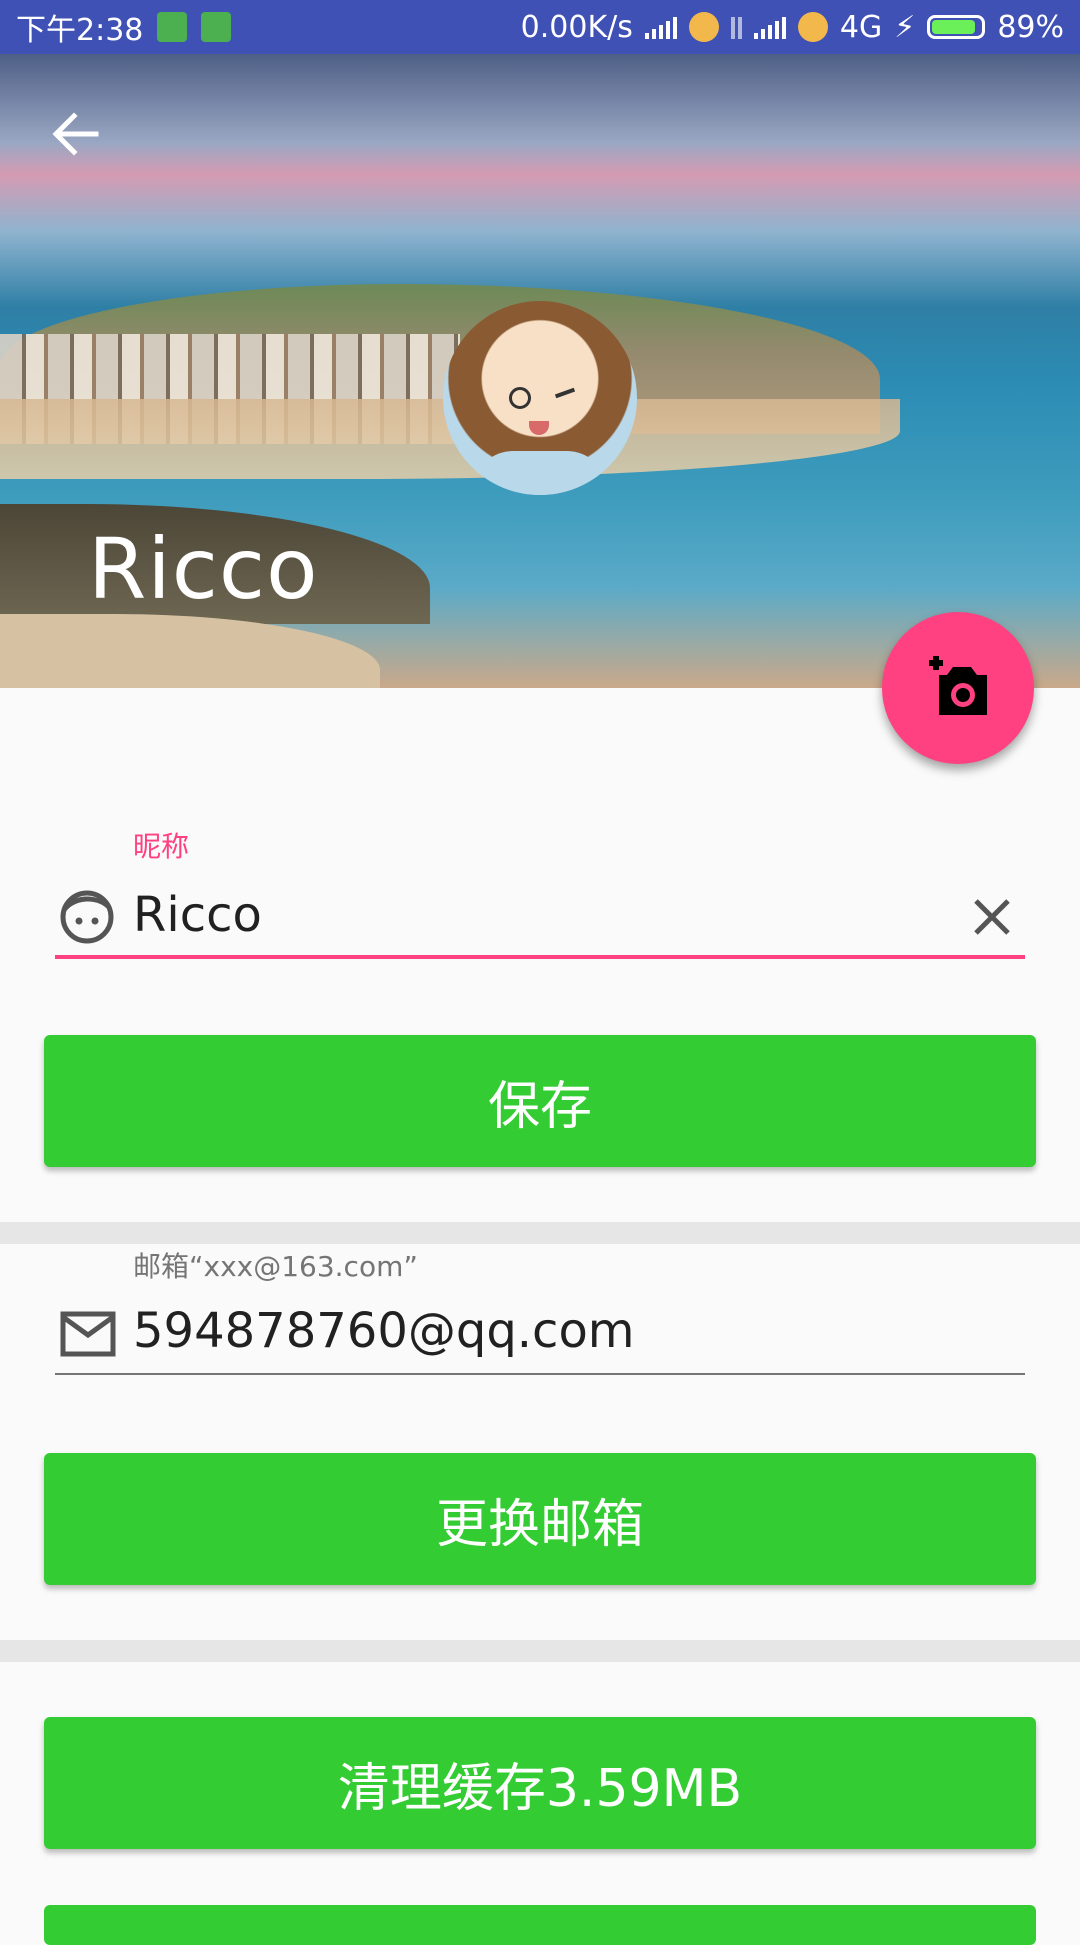 The height and width of the screenshot is (1945, 1080). I want to click on avatar, so click(540, 398).